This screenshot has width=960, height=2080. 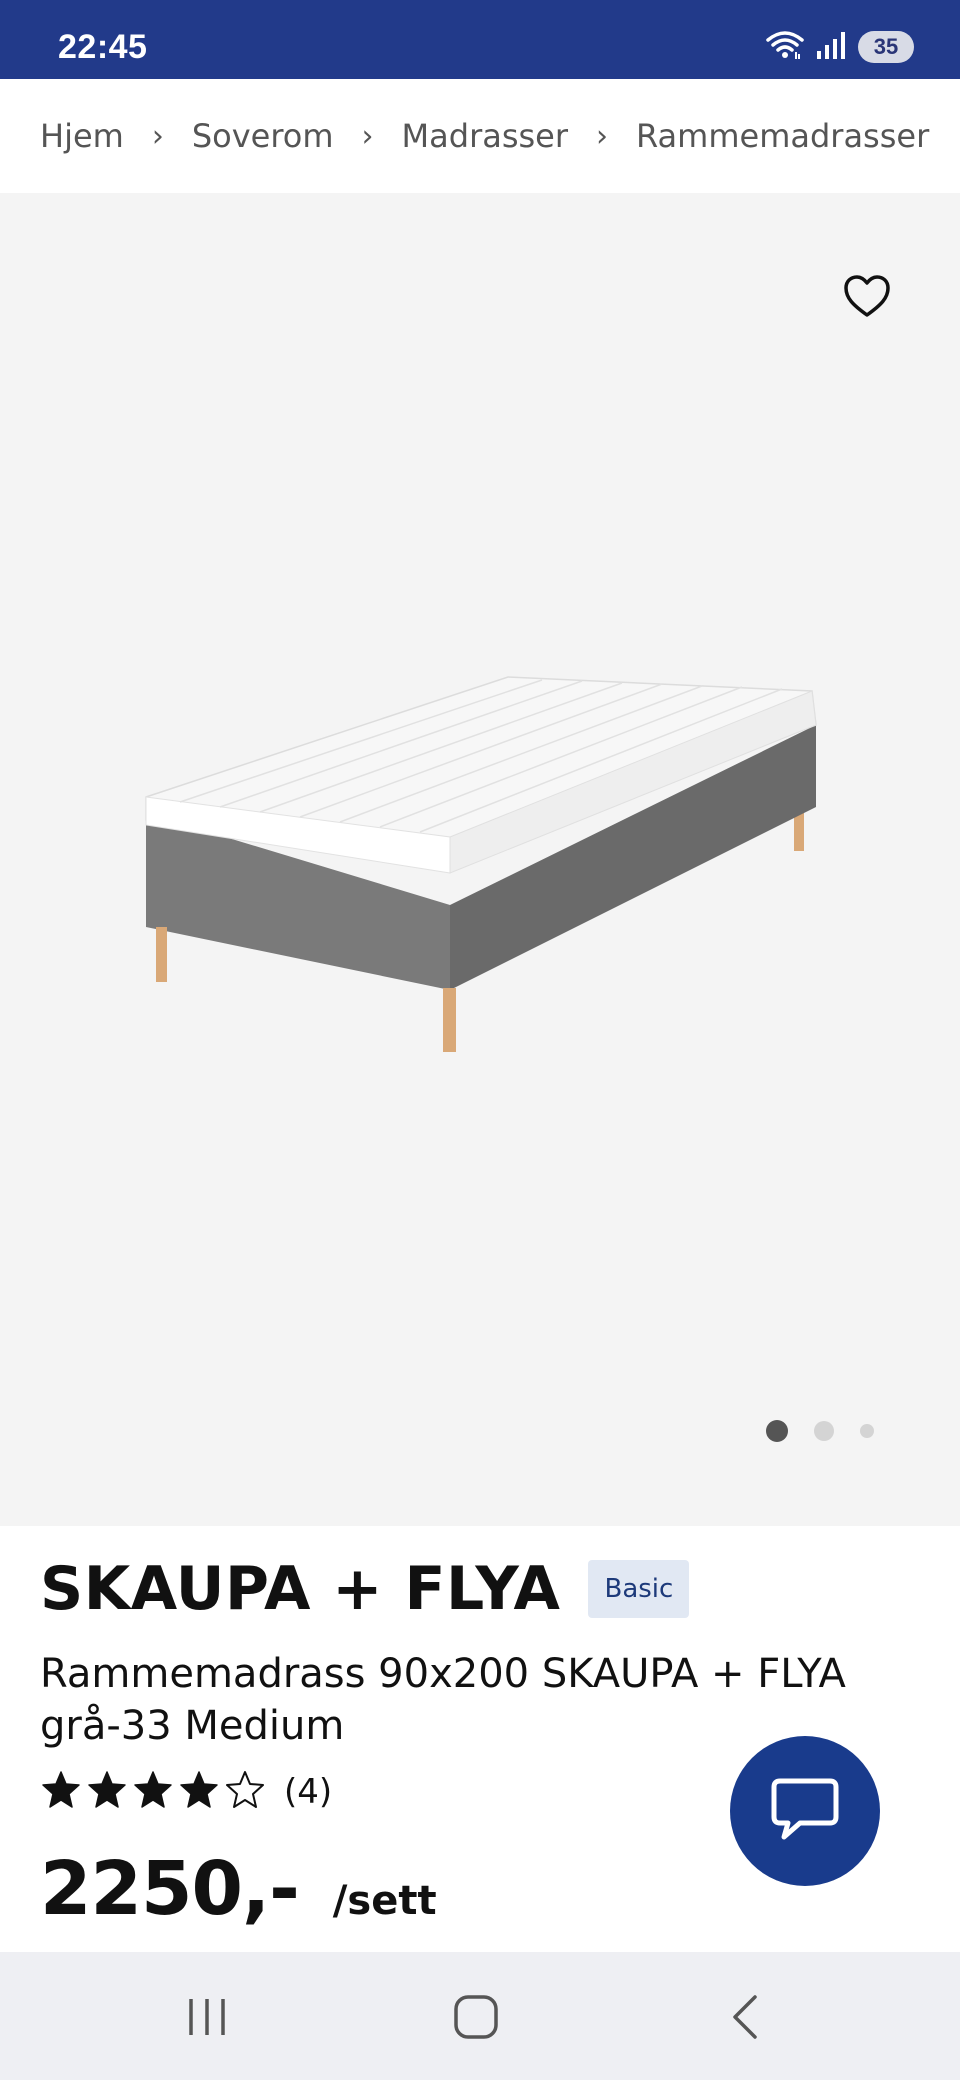 I want to click on status-icons: 35, so click(x=840, y=47).